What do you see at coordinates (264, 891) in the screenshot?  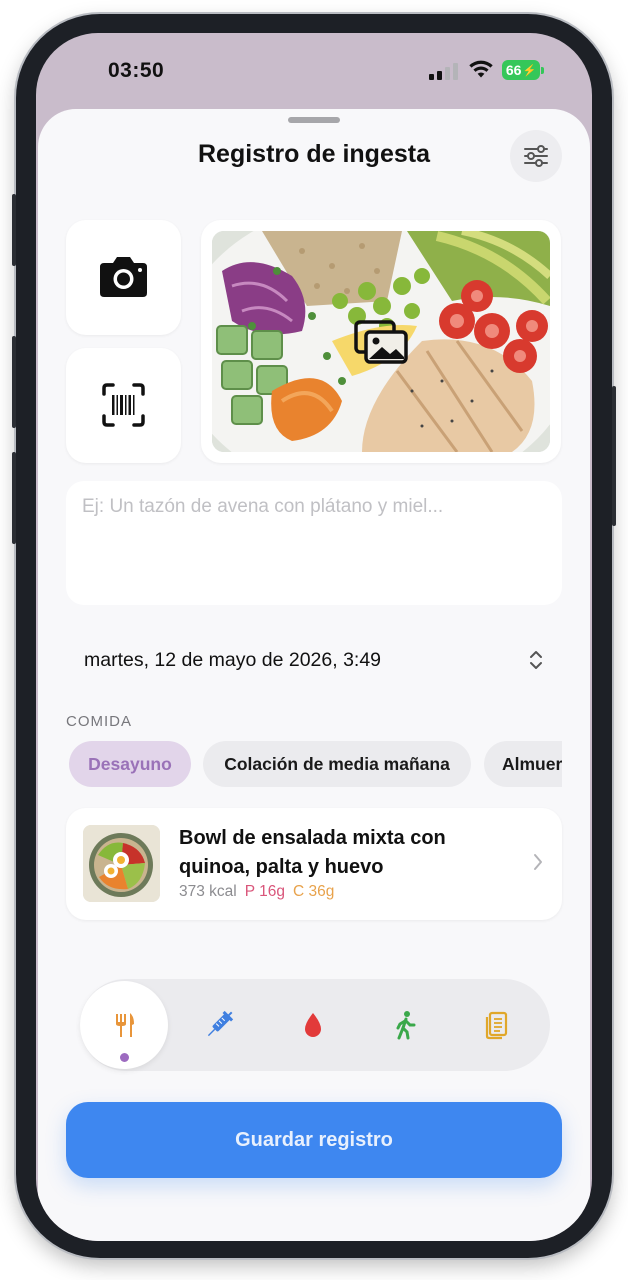 I see `food-protein: P 16g` at bounding box center [264, 891].